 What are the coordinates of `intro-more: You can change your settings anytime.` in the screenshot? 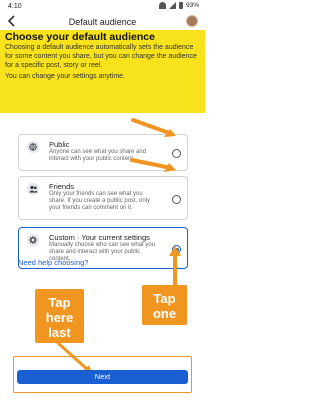 It's located at (65, 76).